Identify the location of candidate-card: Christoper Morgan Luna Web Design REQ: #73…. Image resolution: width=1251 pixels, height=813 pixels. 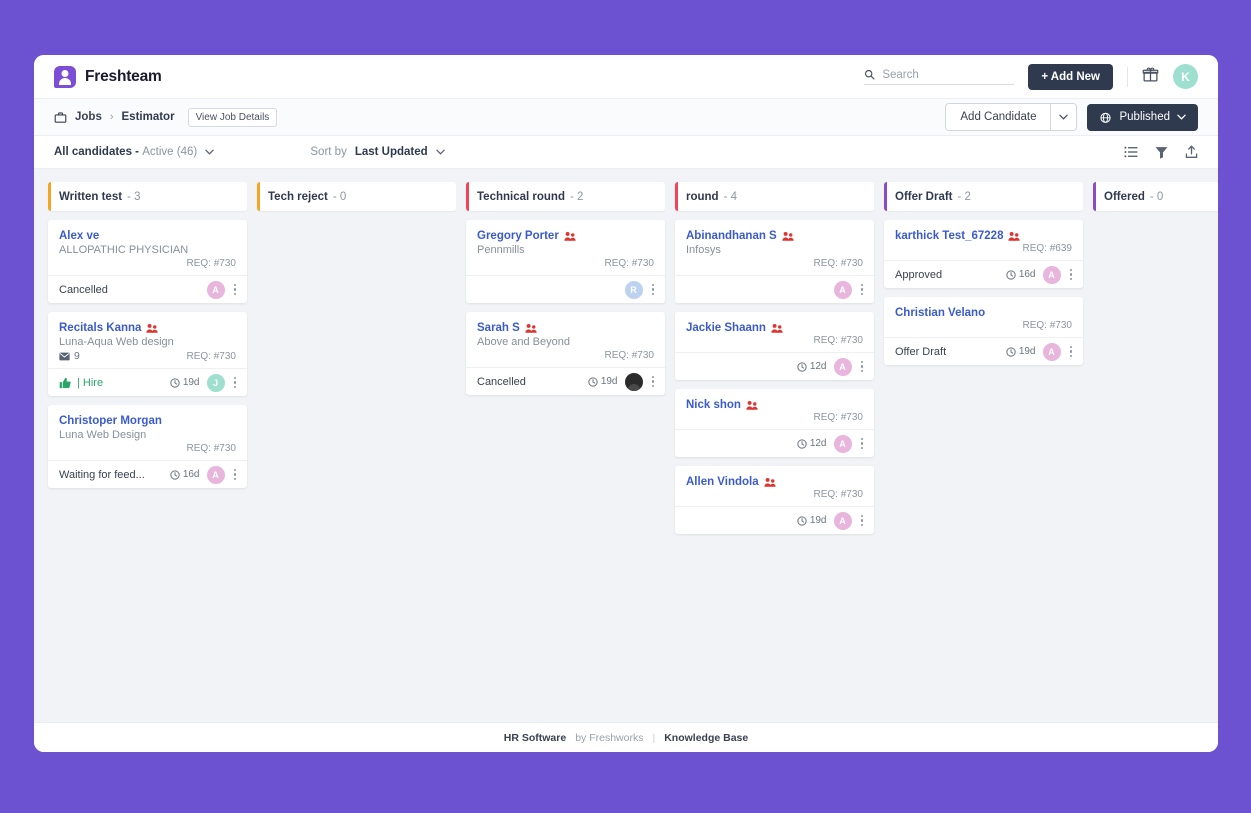
(147, 446).